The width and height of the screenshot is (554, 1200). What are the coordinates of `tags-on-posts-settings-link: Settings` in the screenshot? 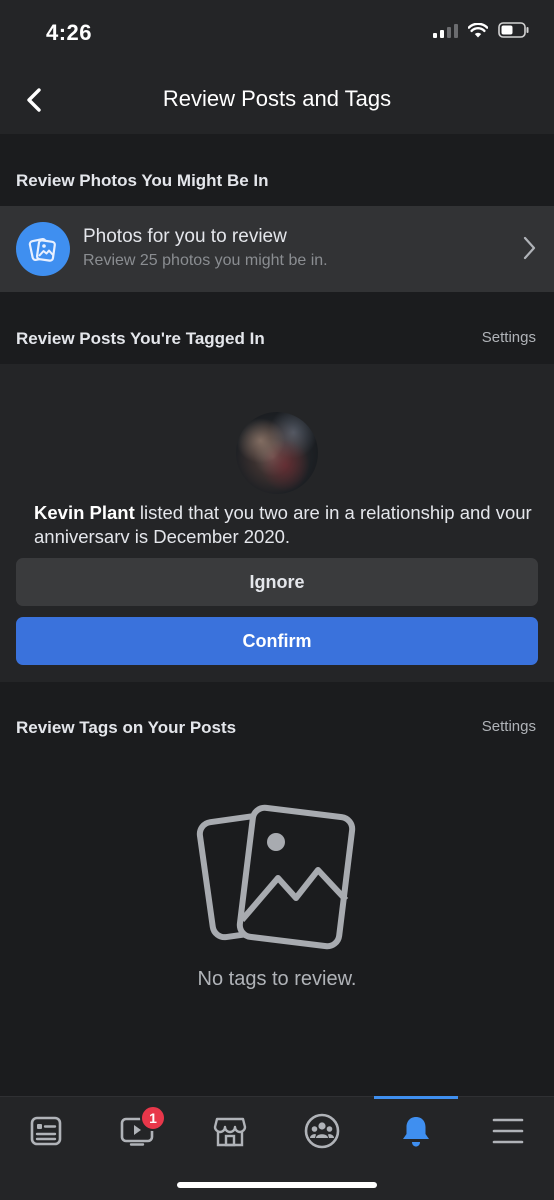 It's located at (509, 726).